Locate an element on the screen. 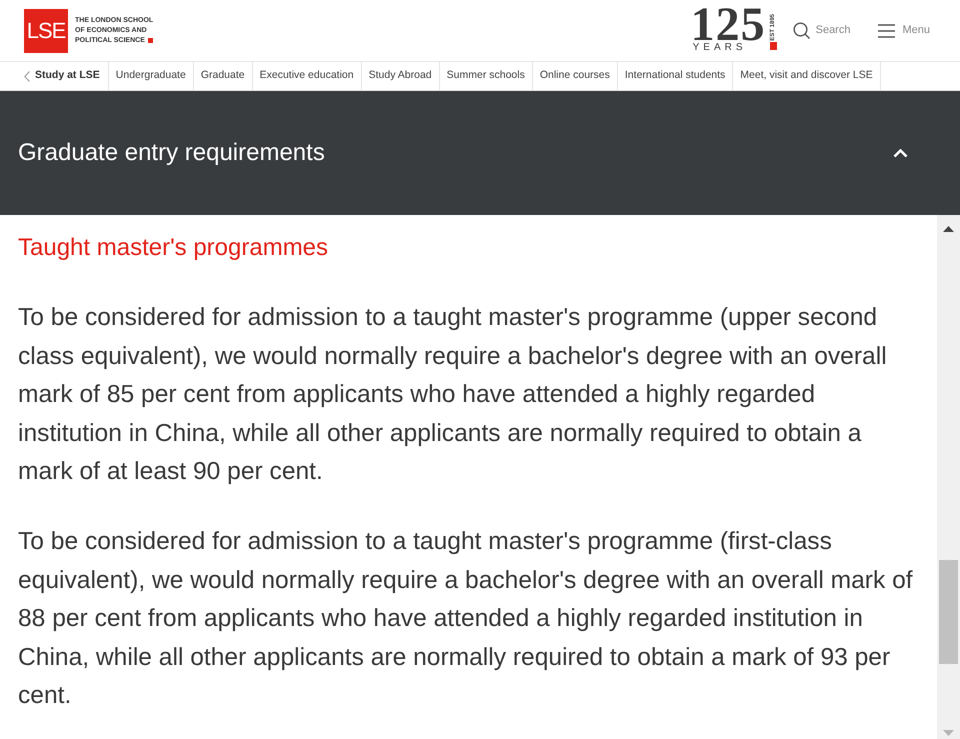  chevron-left-icon is located at coordinates (27, 76).